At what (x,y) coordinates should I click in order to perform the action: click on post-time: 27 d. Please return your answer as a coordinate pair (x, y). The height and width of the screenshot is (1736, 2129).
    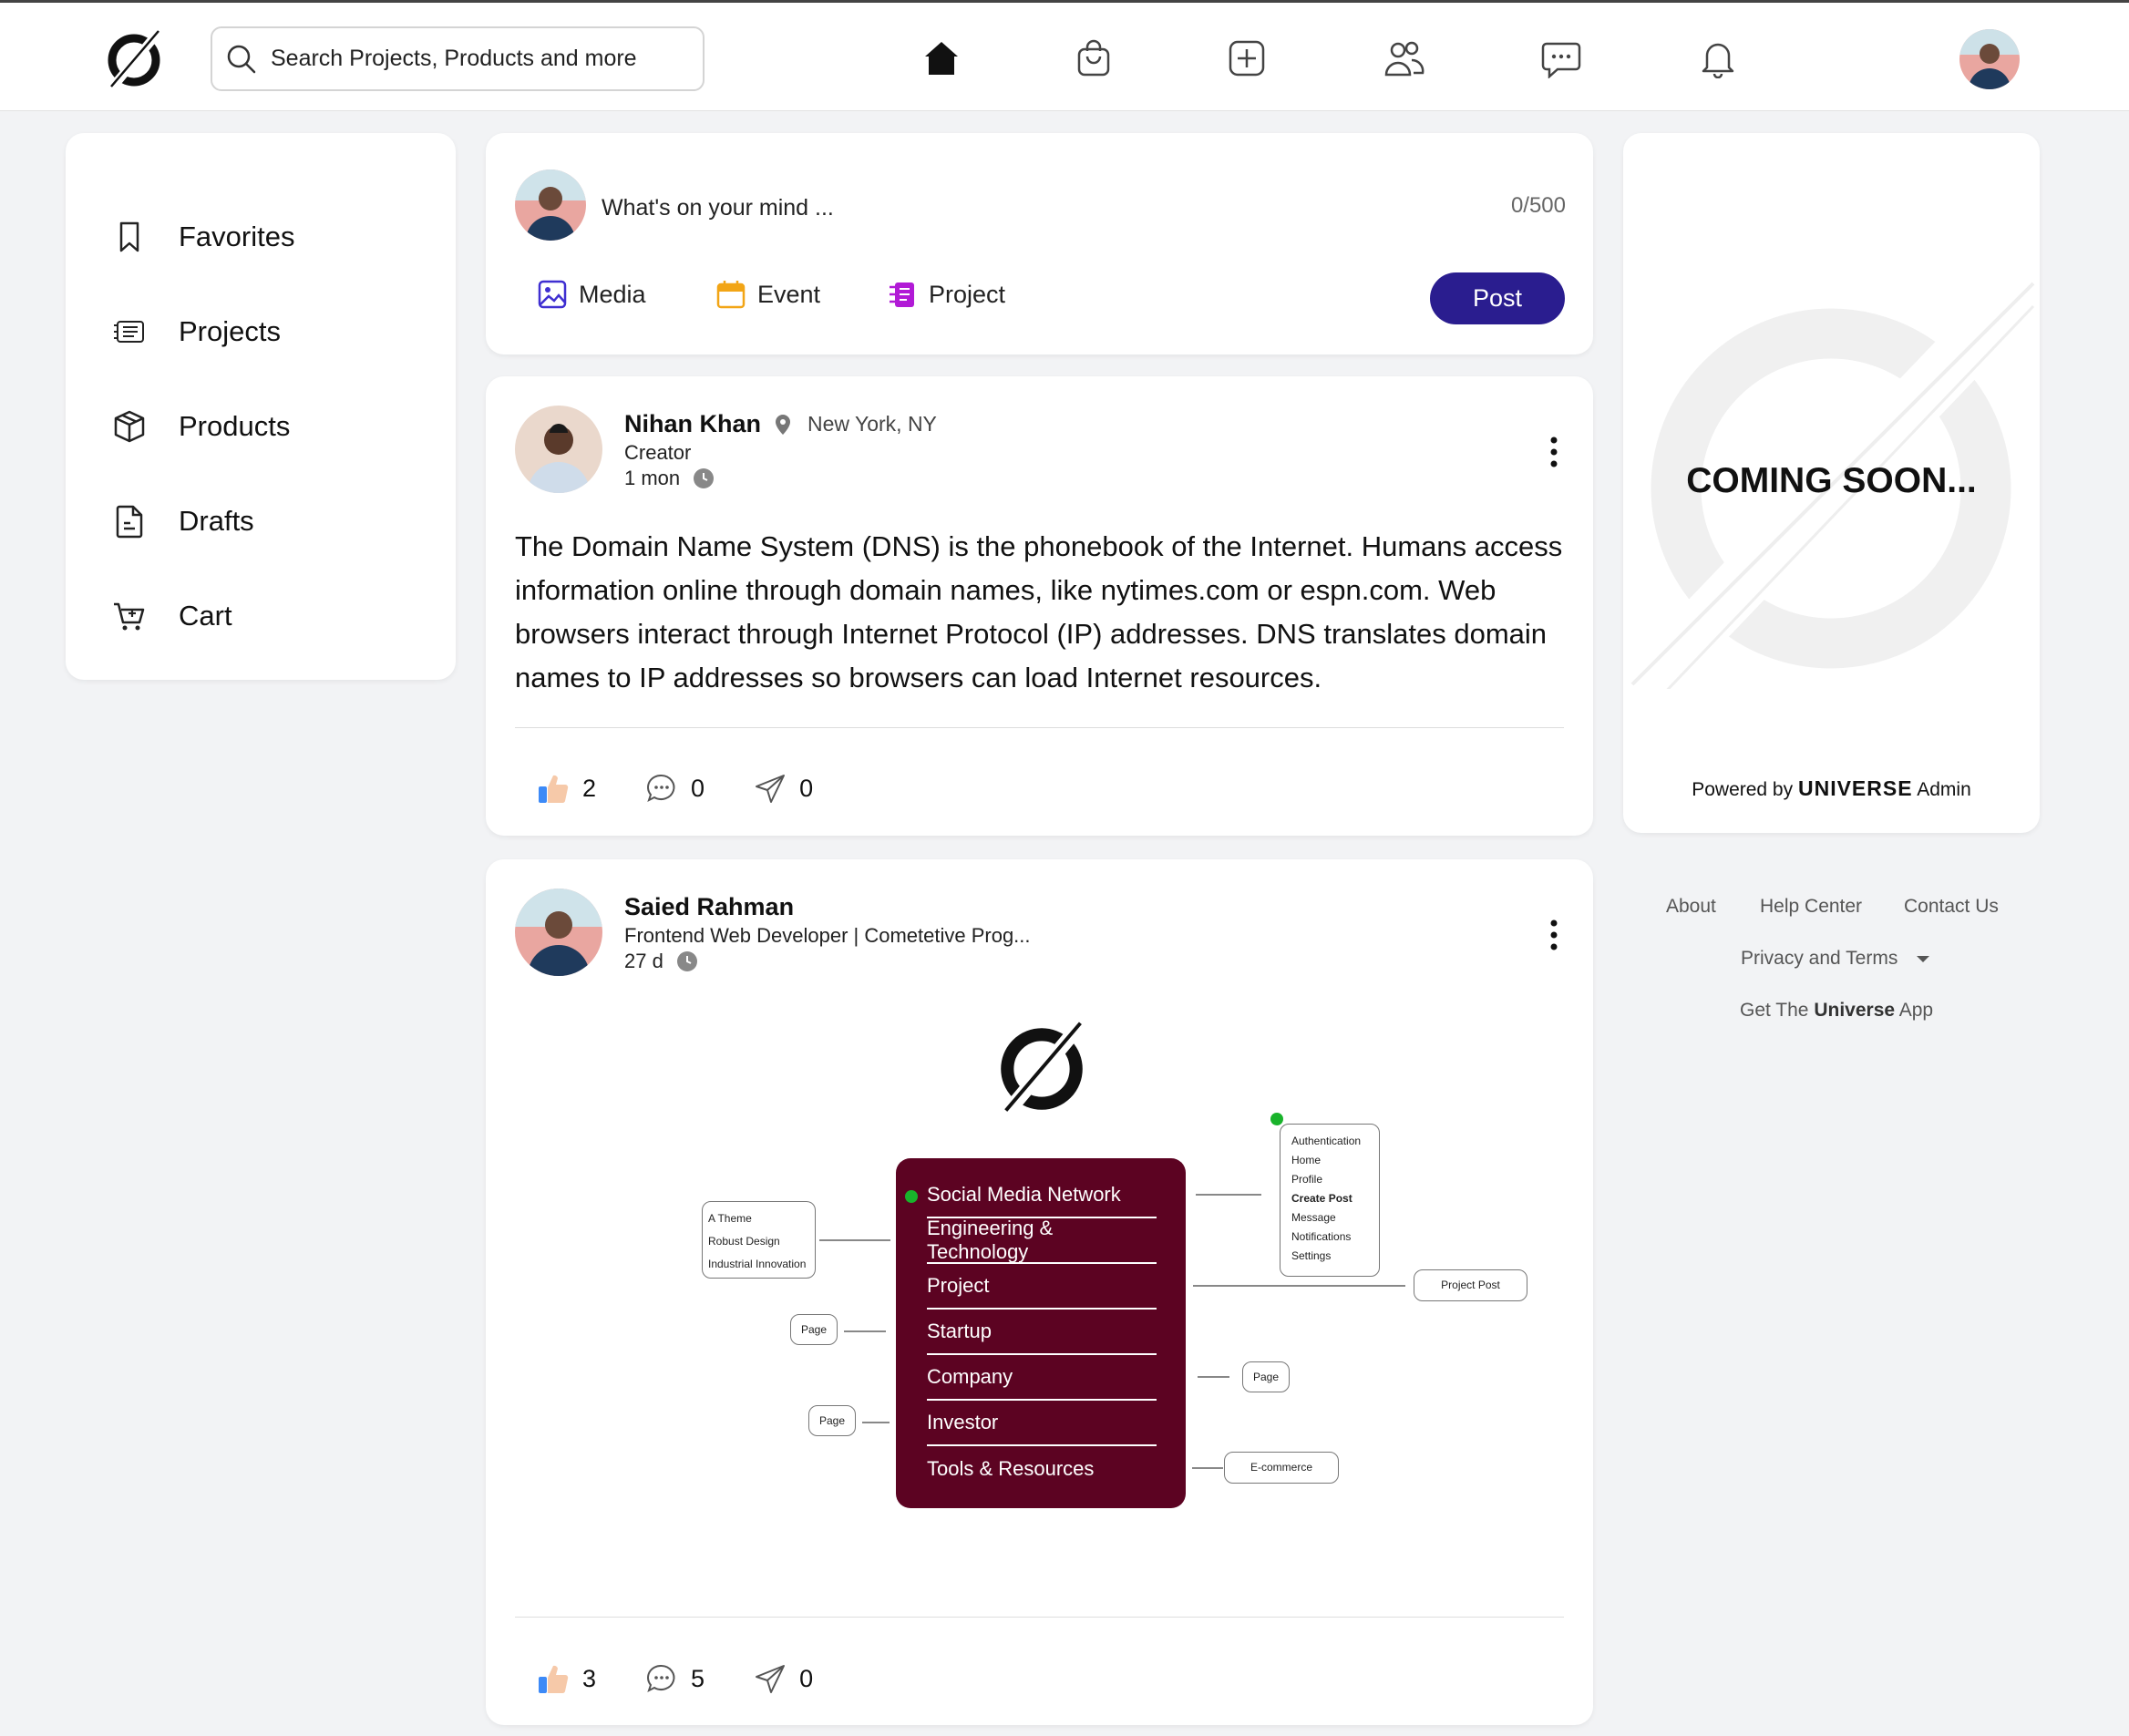
    Looking at the image, I should click on (661, 961).